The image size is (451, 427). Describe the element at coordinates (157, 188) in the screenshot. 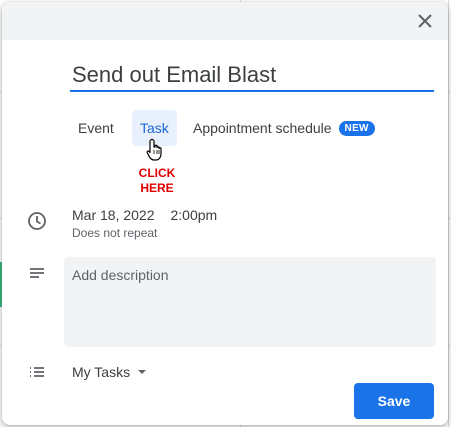

I see `annotation-line2: HERE` at that location.